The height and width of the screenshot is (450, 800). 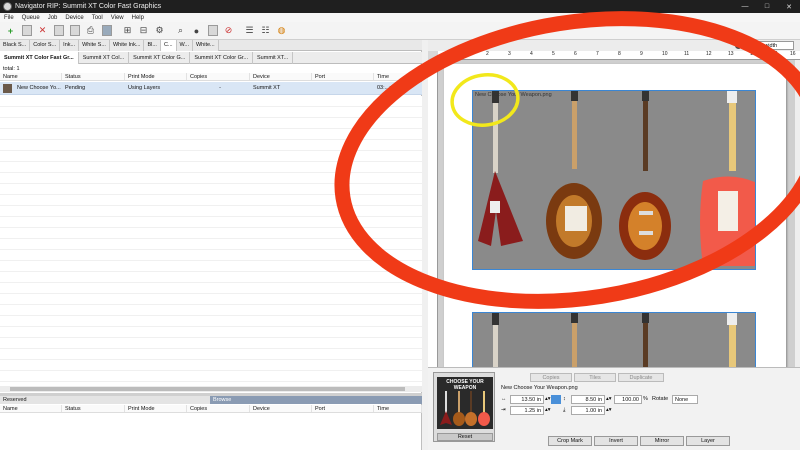 What do you see at coordinates (281, 30) in the screenshot?
I see `color-tool-icon: ◍` at bounding box center [281, 30].